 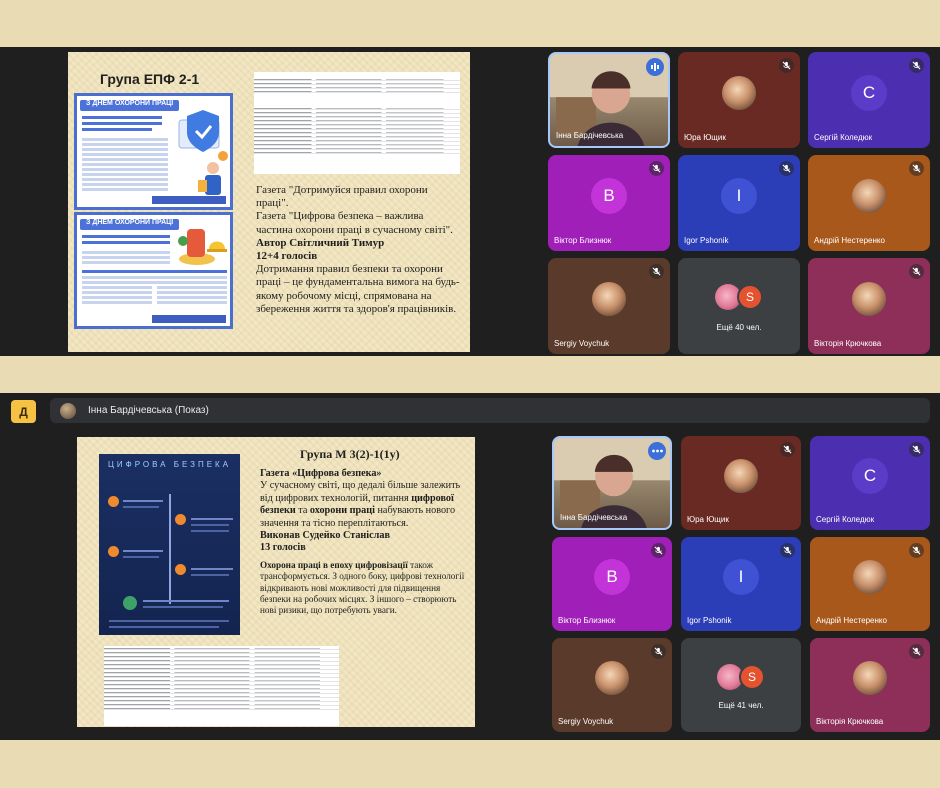 What do you see at coordinates (582, 343) in the screenshot?
I see `participant-name: Sergiy Voychuk` at bounding box center [582, 343].